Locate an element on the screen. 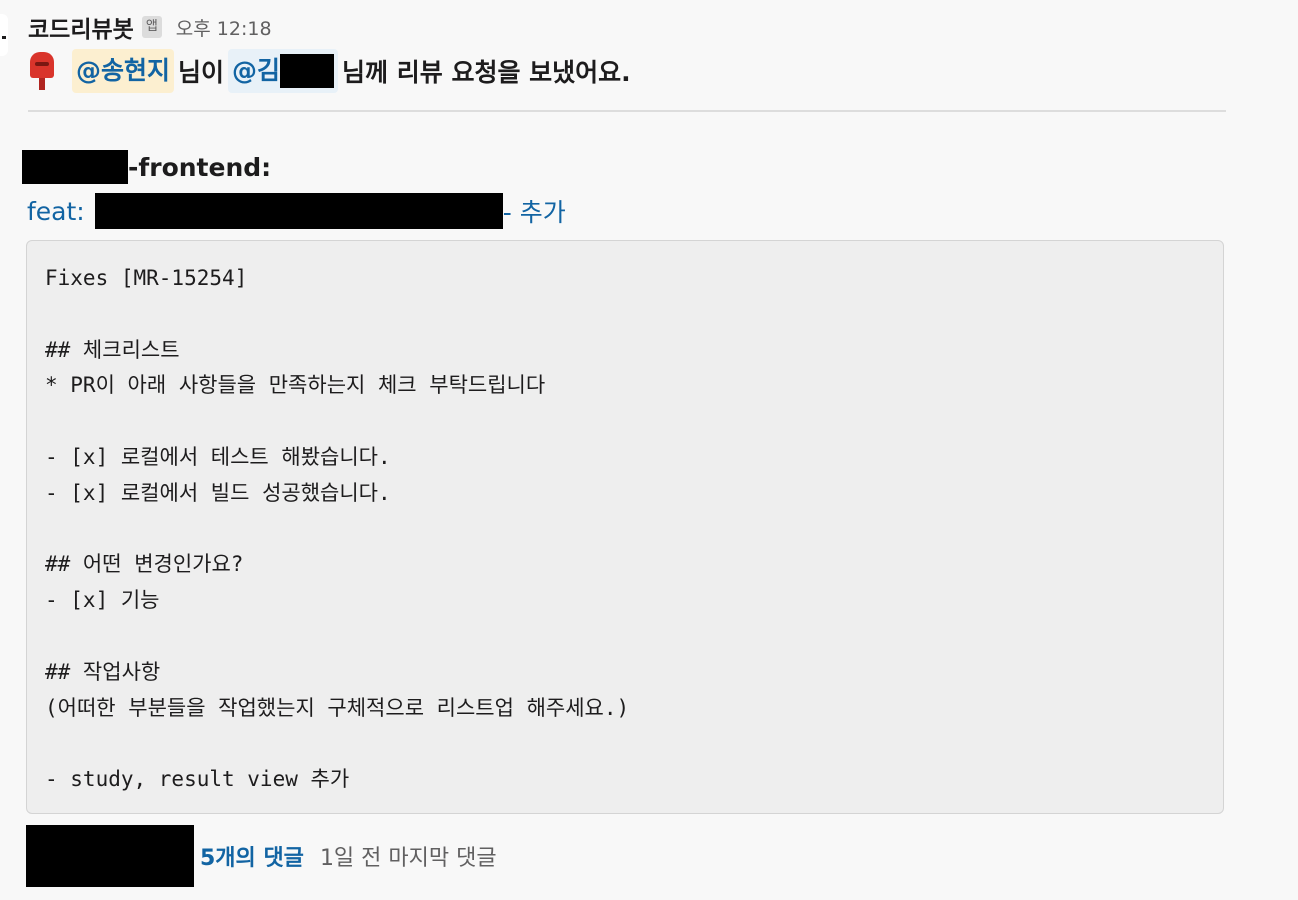 This screenshot has height=900, width=1298. repo-name: -frontend: is located at coordinates (146, 167).